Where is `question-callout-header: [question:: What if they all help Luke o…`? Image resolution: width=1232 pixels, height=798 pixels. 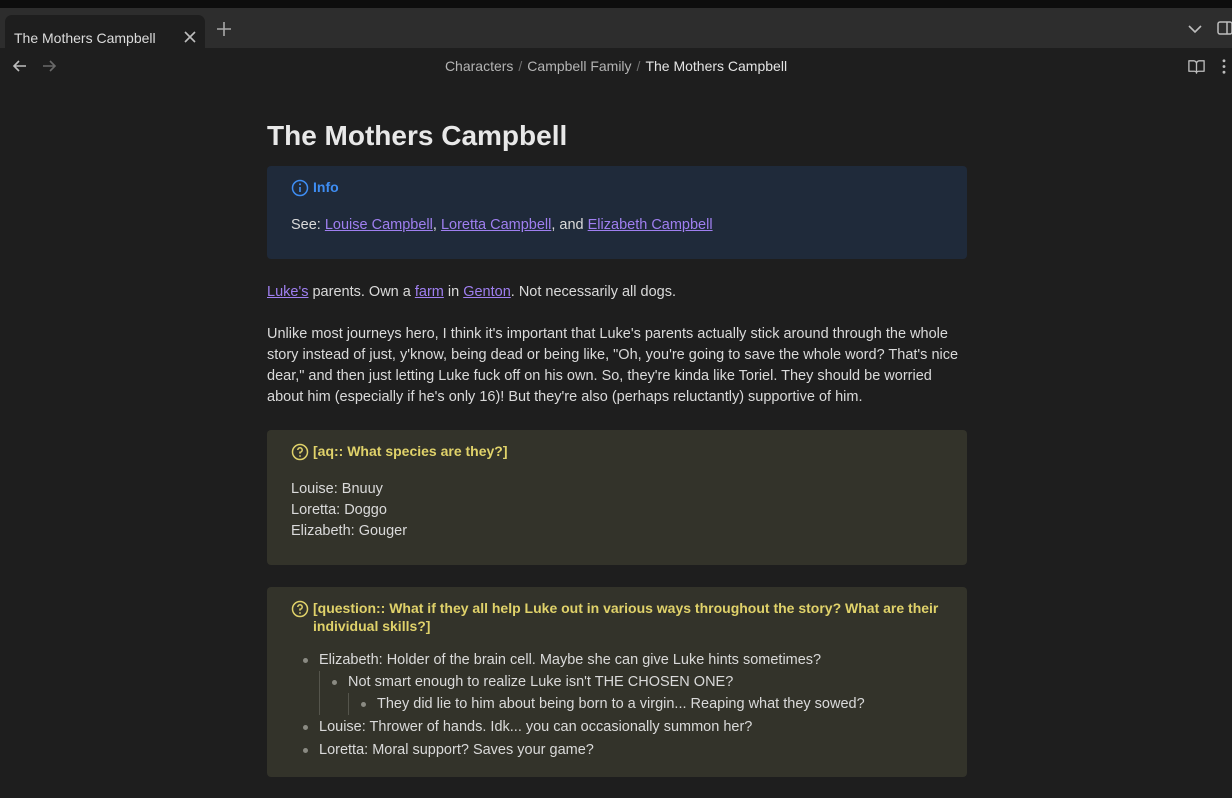
question-callout-header: [question:: What if they all help Luke o… is located at coordinates (617, 617).